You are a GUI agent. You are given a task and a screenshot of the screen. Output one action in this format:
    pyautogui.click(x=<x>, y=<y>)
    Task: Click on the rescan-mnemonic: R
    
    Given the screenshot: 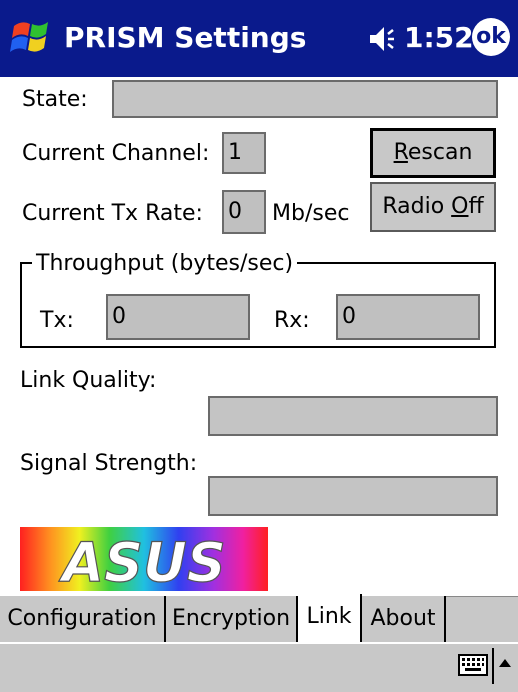 What is the action you would take?
    pyautogui.click(x=400, y=152)
    